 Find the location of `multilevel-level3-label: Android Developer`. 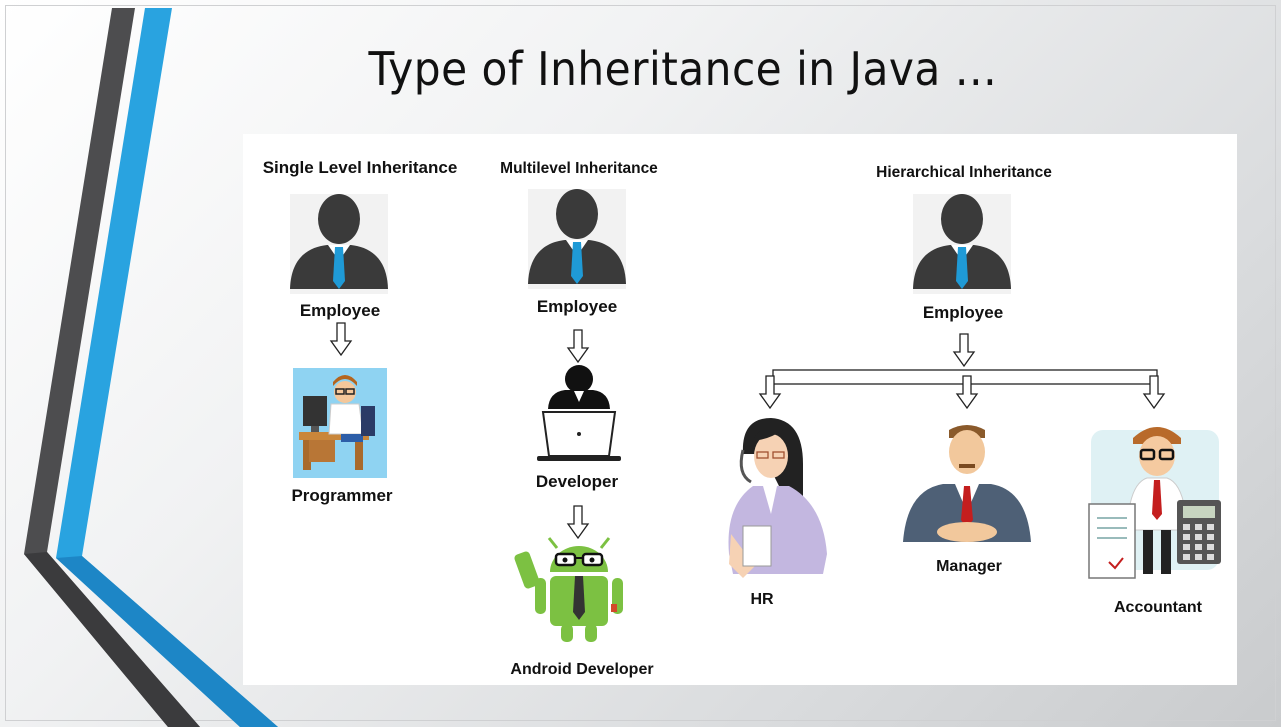

multilevel-level3-label: Android Developer is located at coordinates (582, 669).